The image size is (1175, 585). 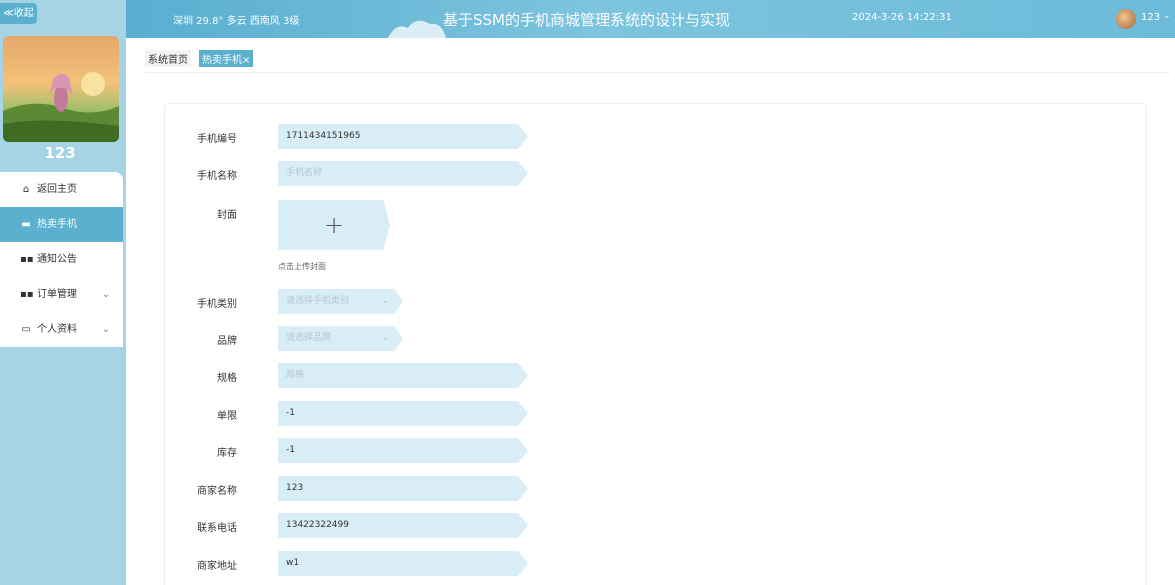 I want to click on merchant-address-field: w1, so click(x=403, y=563).